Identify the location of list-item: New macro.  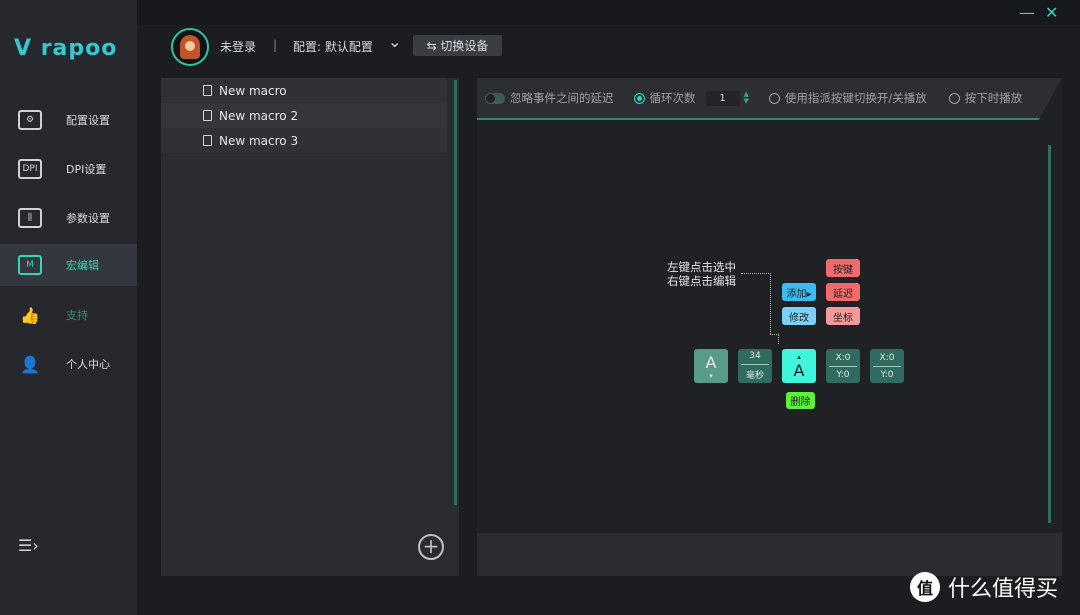
(304, 90).